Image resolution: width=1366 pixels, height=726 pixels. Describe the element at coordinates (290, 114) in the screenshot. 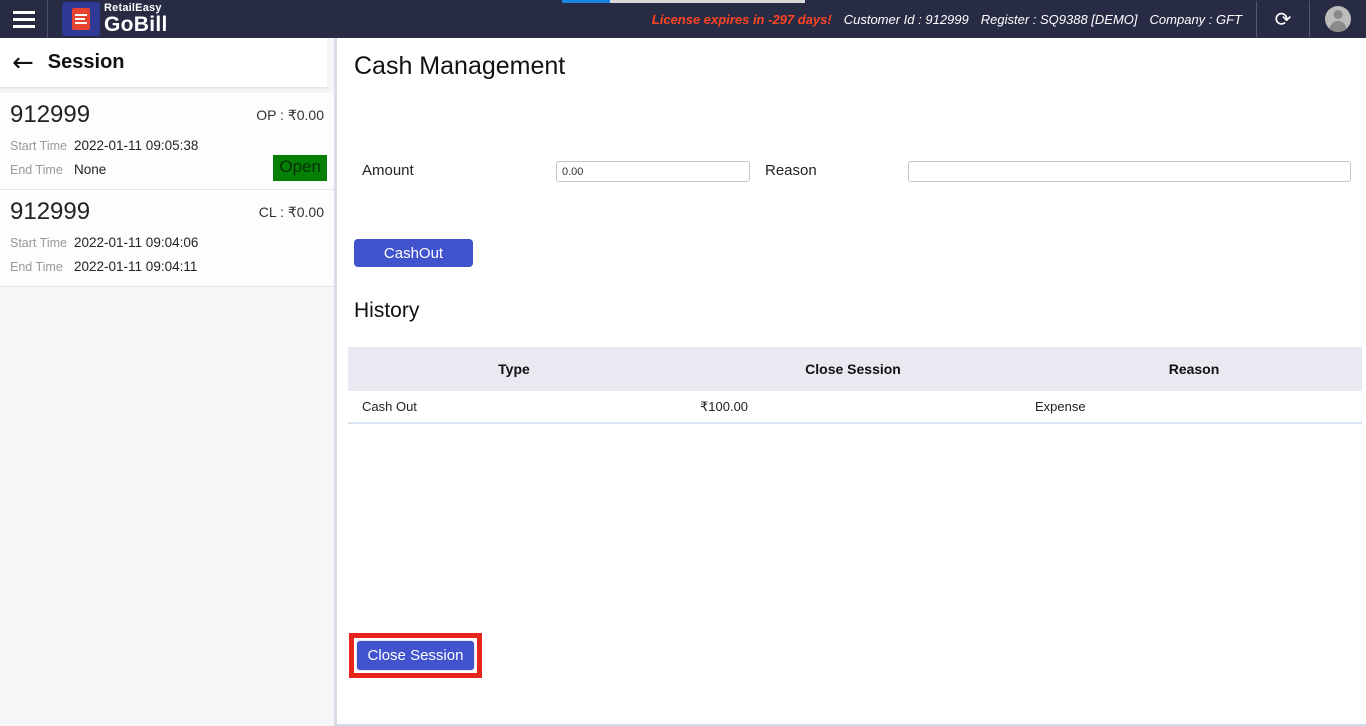

I see `session-opening-amount: OP : ₹0.00` at that location.